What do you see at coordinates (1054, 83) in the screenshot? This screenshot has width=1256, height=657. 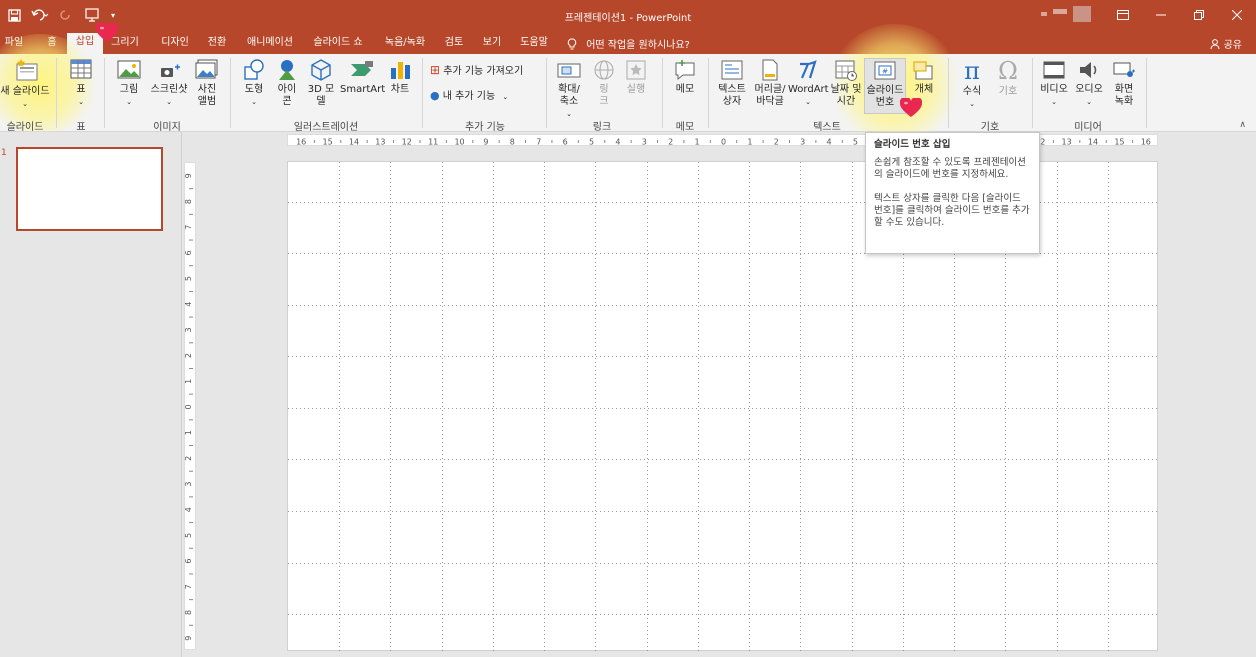 I see `video-button: 비디오 ⌄` at bounding box center [1054, 83].